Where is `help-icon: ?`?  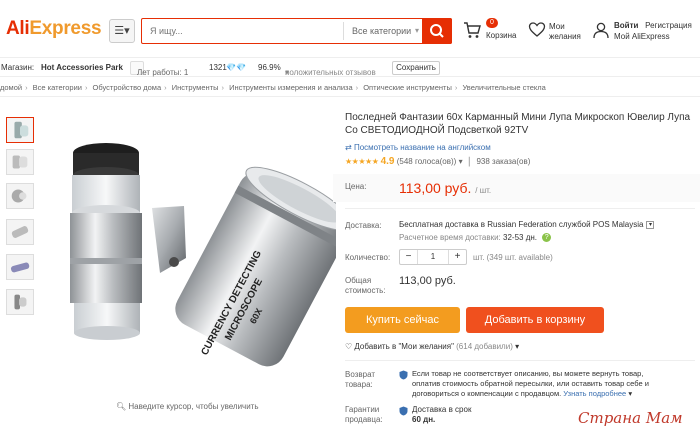
help-icon: ? is located at coordinates (547, 238).